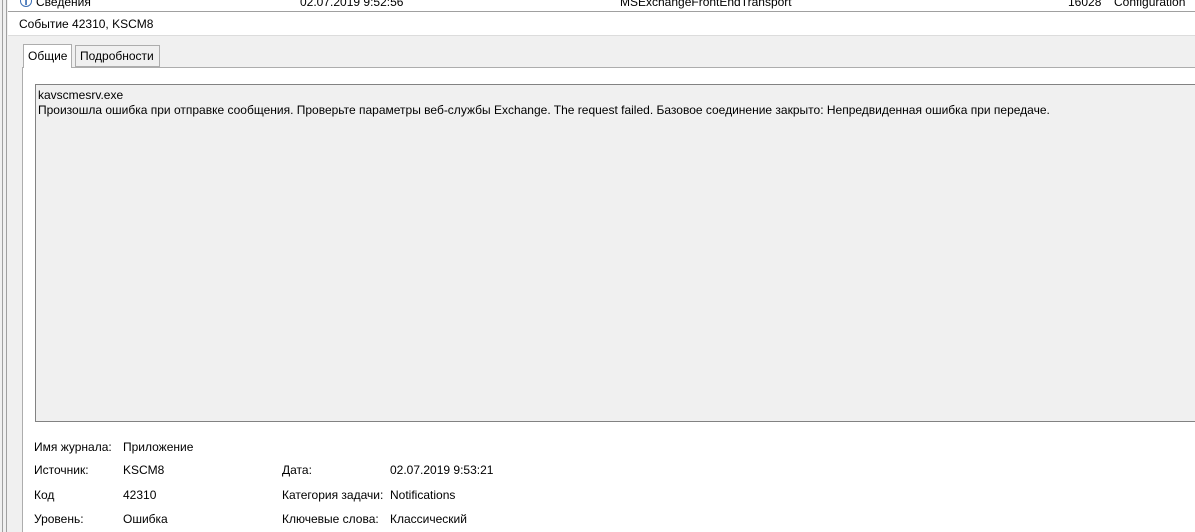 The image size is (1195, 532). Describe the element at coordinates (145, 519) in the screenshot. I see `level-value: Ошибка` at that location.